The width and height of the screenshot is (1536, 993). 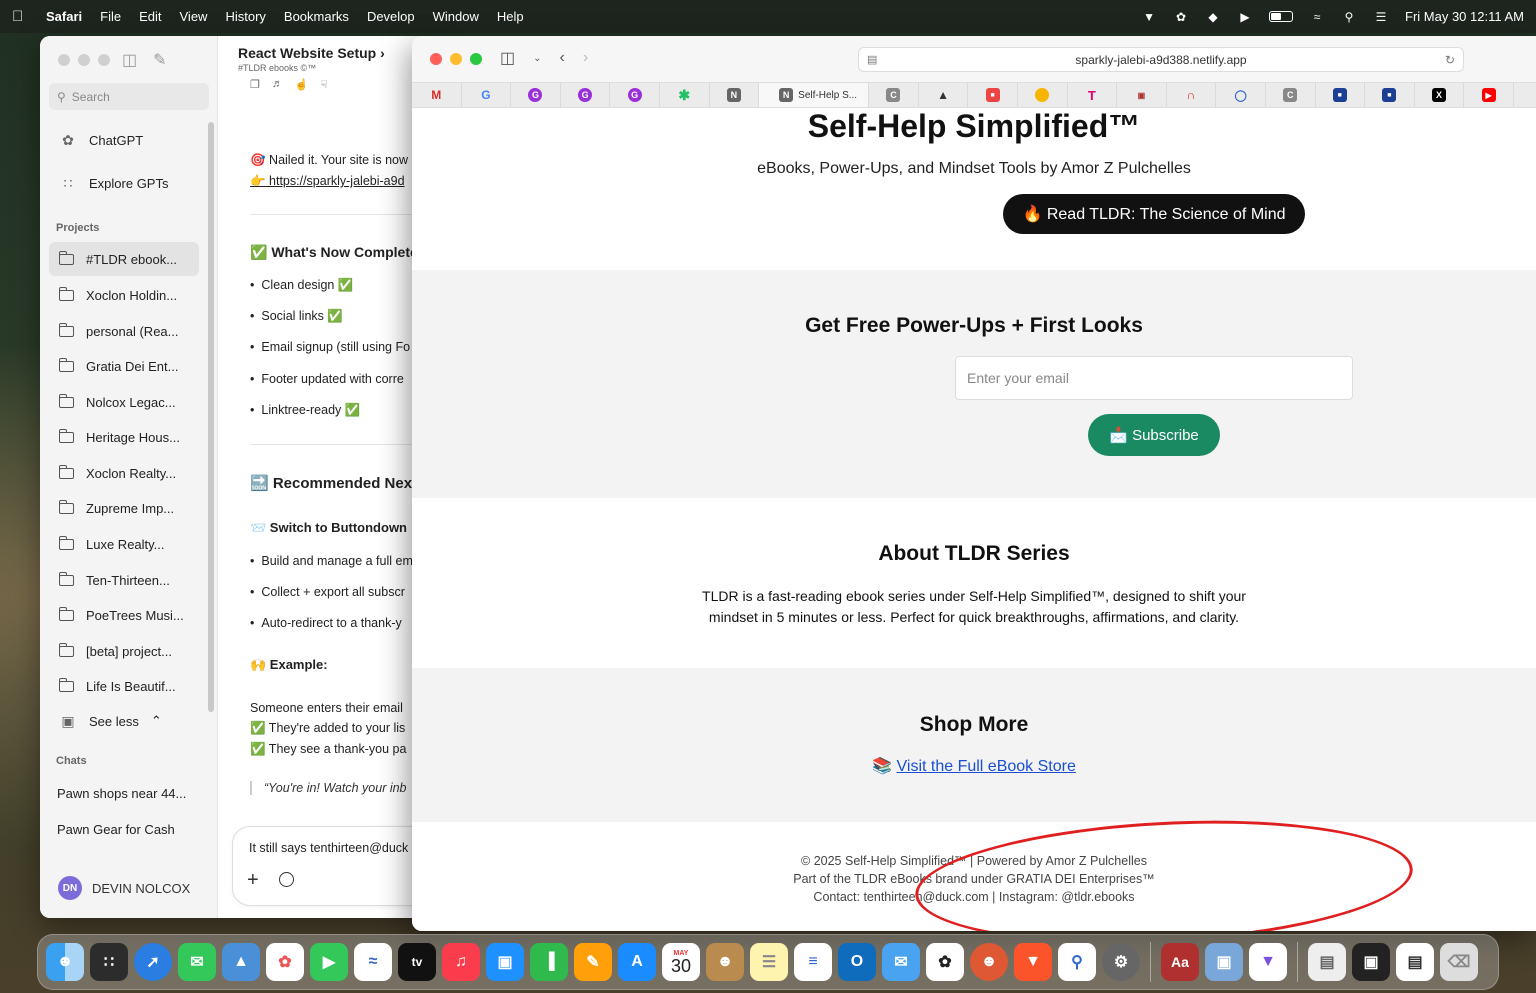 I want to click on brave-icon: ▼, so click(x=1033, y=962).